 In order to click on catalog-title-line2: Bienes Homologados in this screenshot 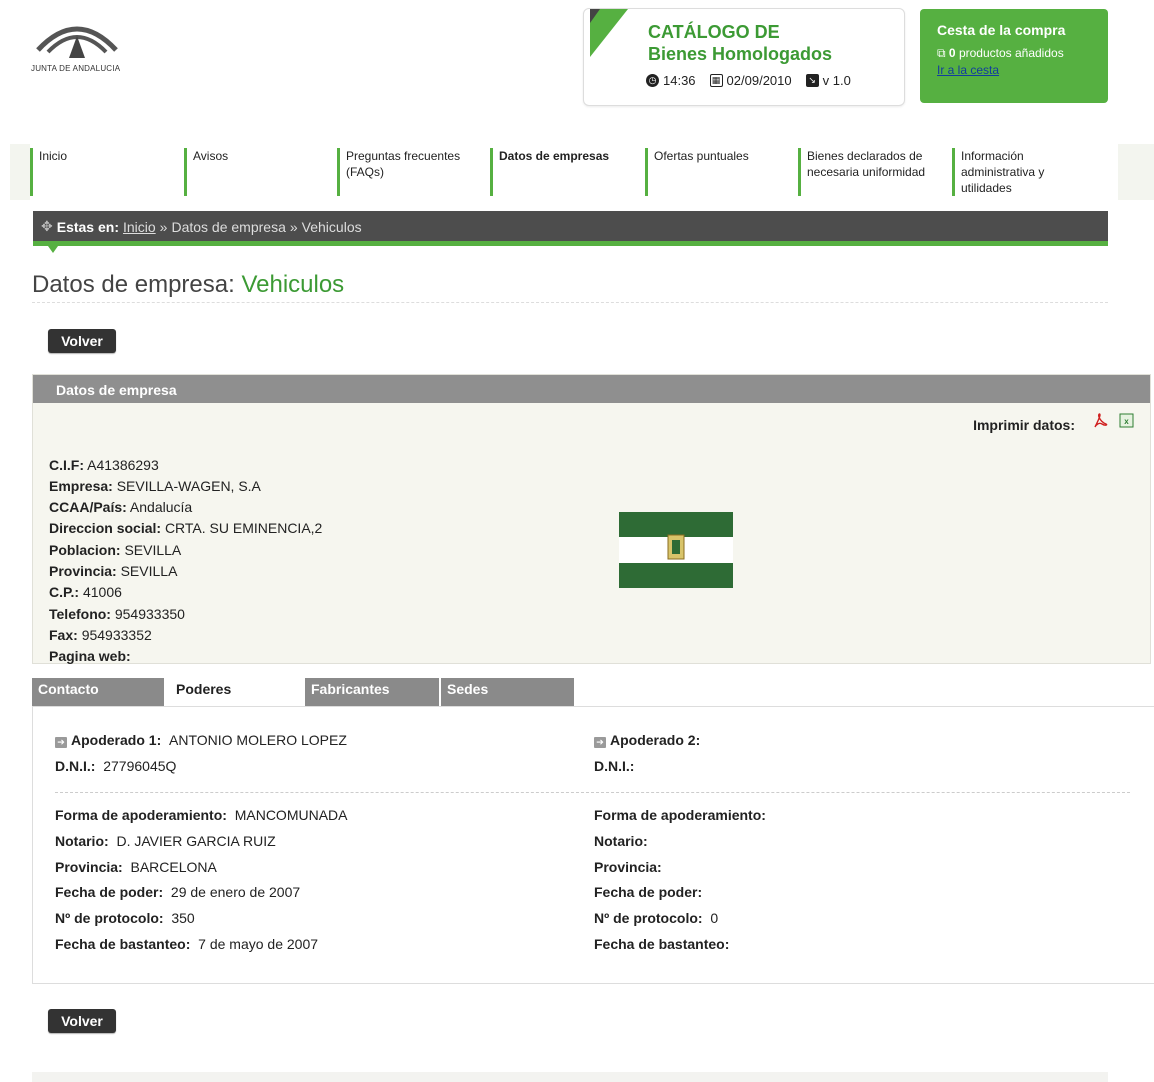, I will do `click(740, 54)`.